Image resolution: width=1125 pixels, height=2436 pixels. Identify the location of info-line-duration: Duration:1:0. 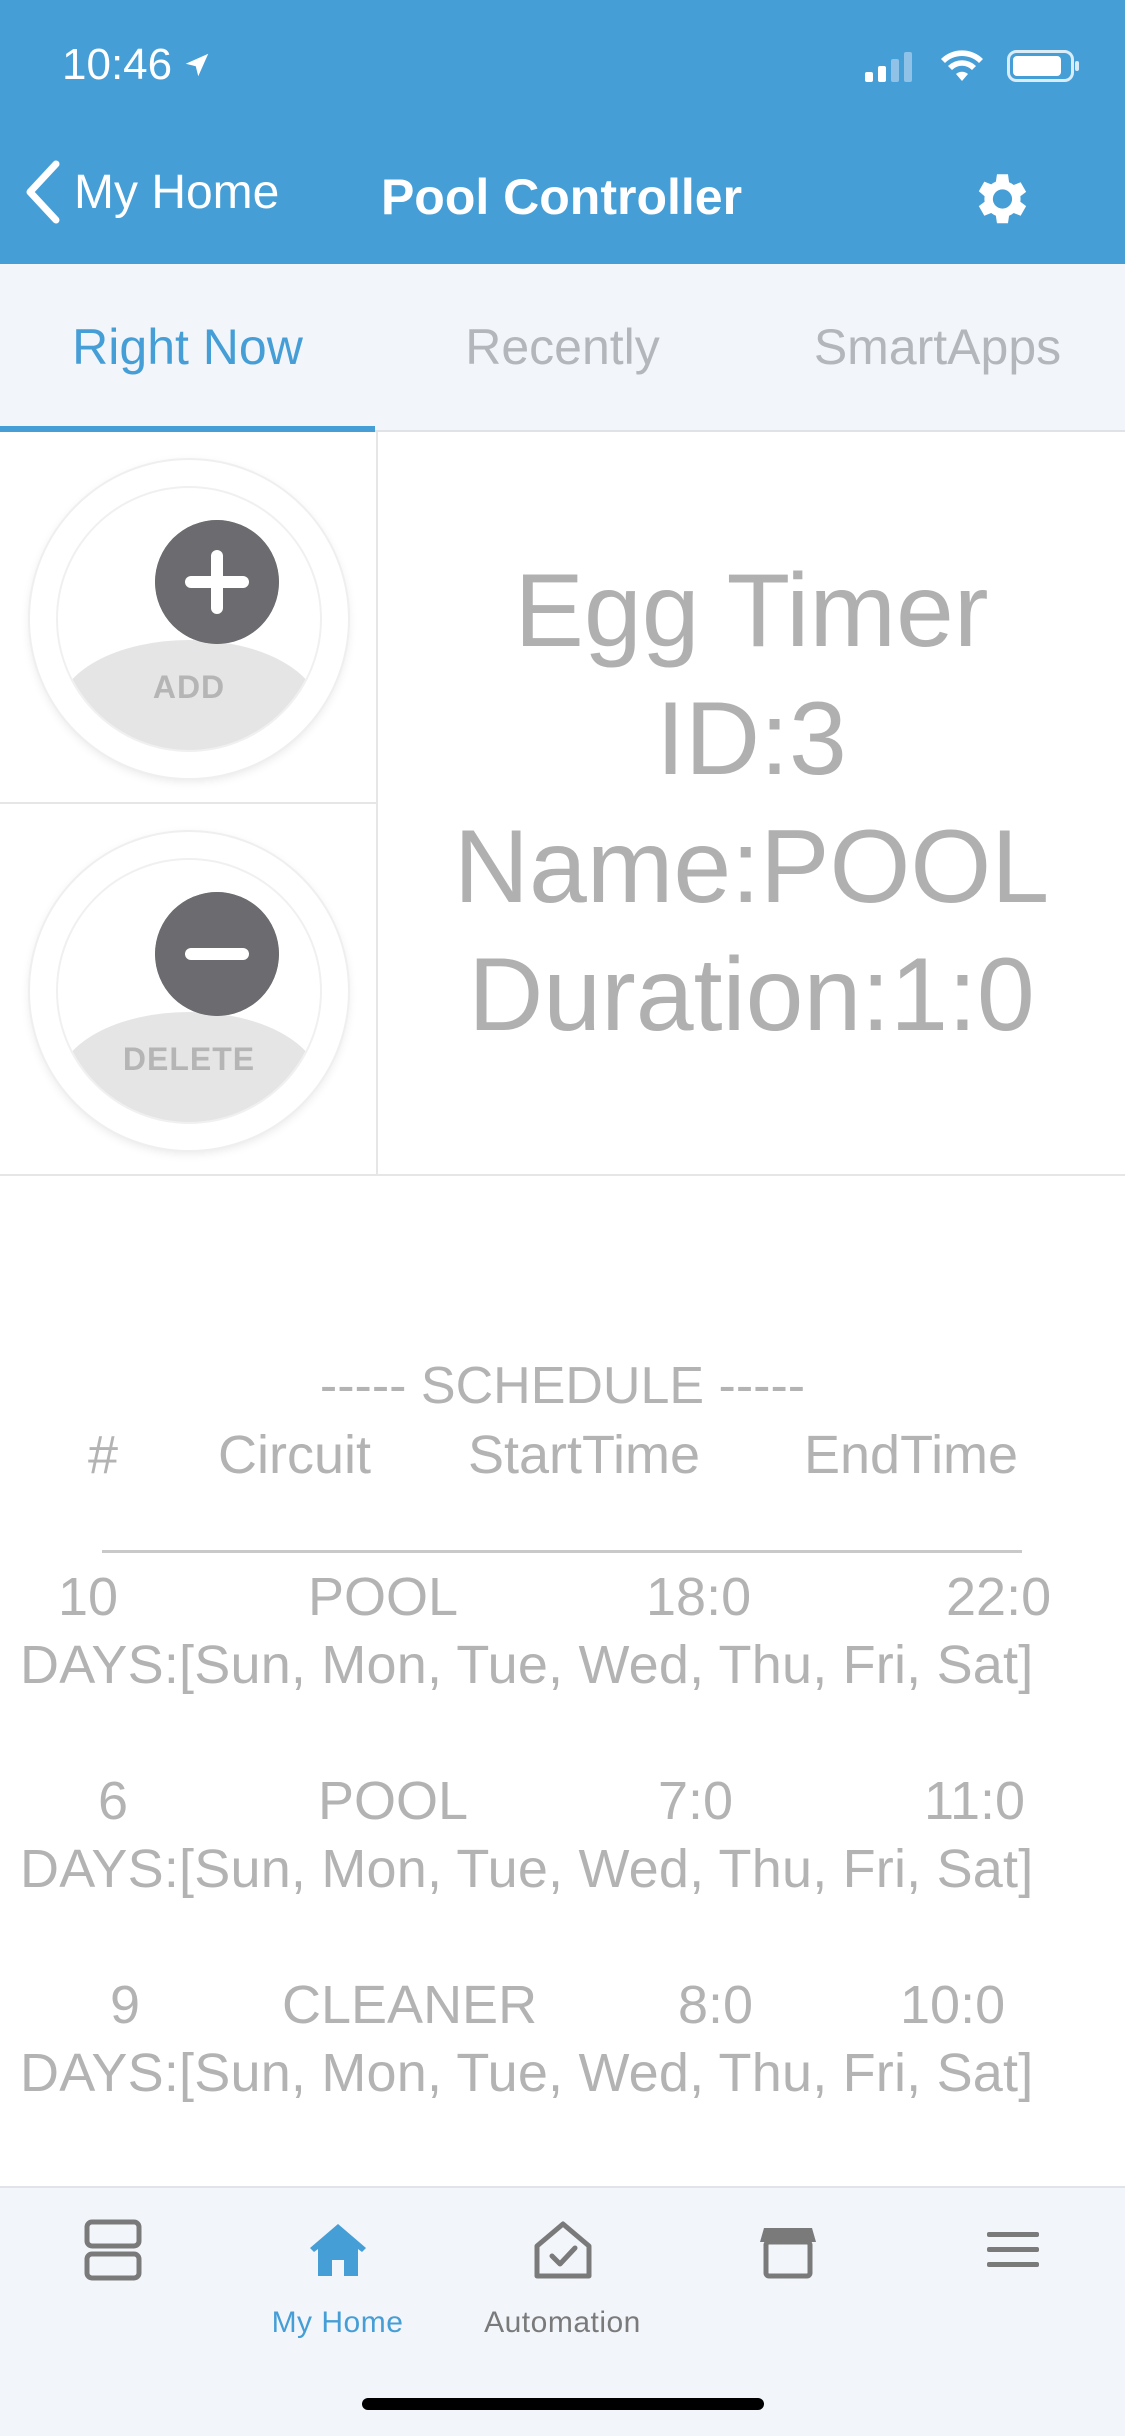
(751, 995).